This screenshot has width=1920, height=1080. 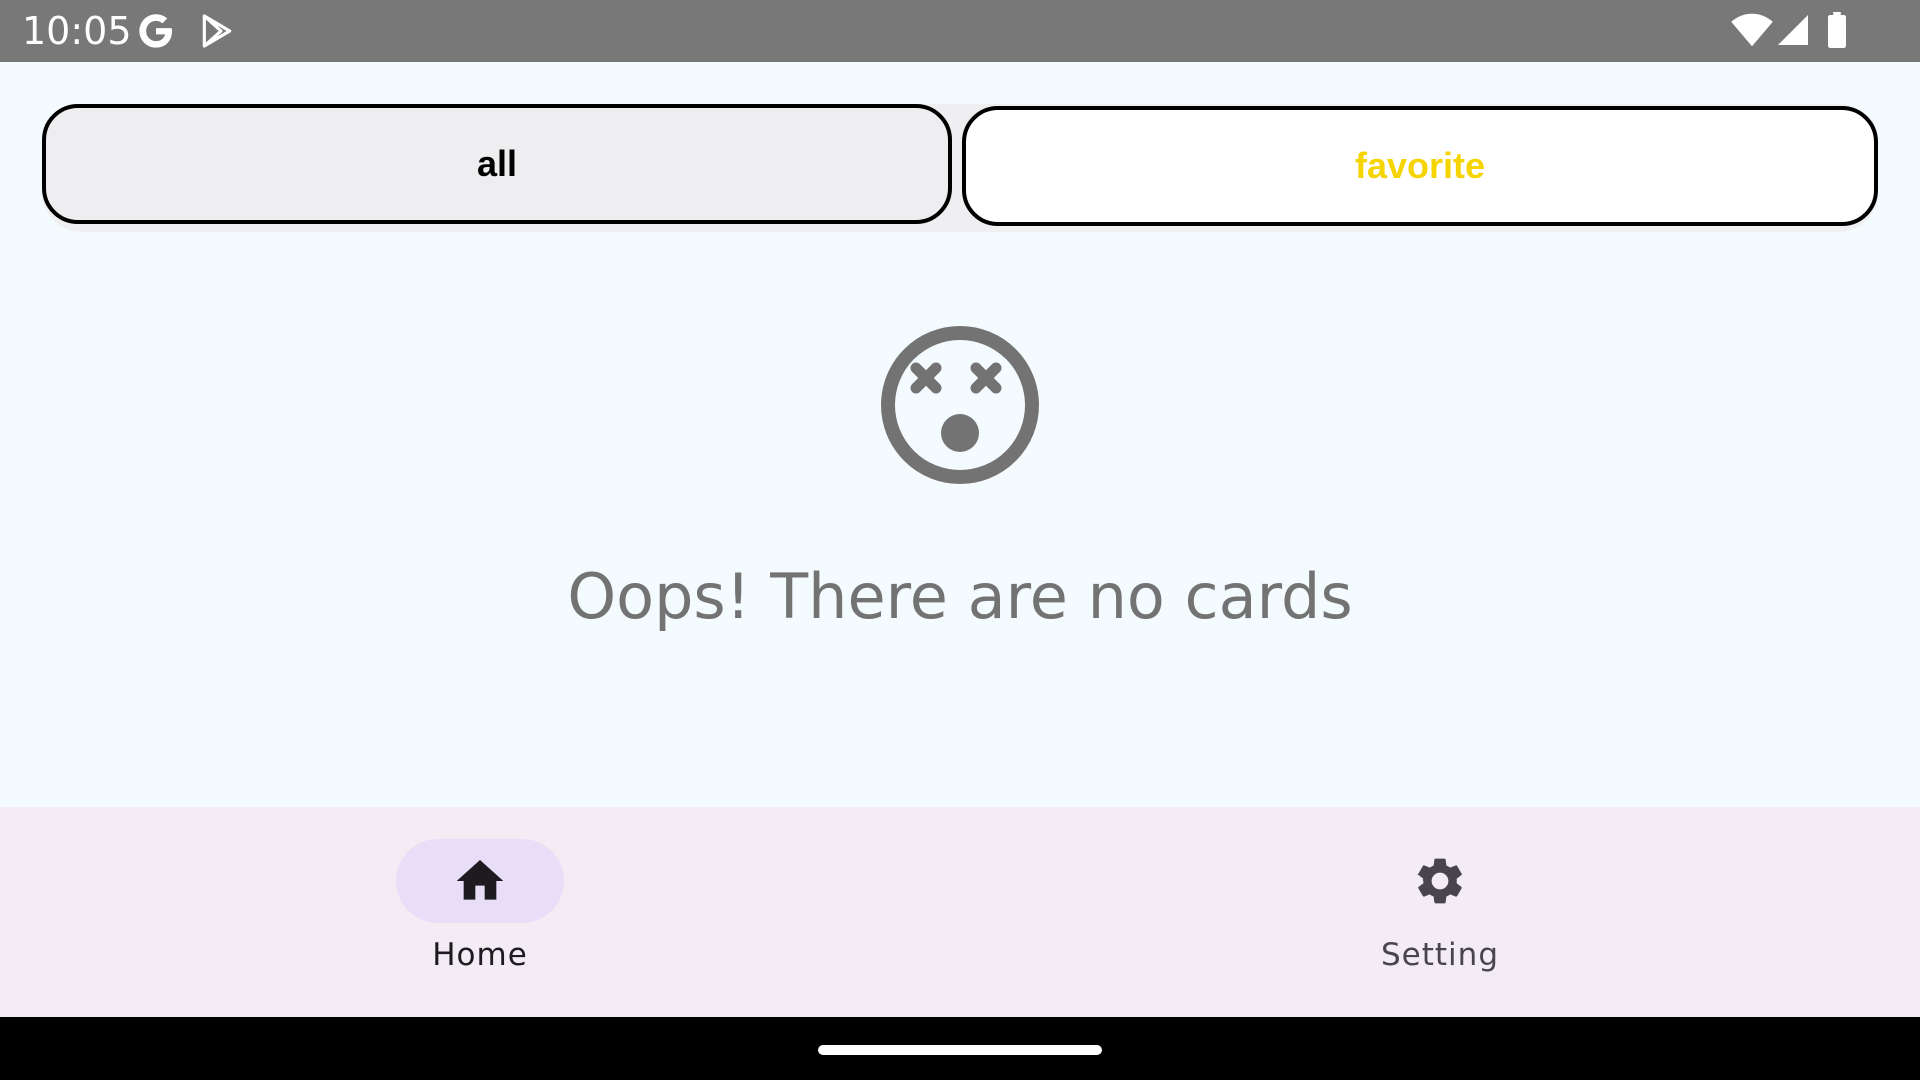 I want to click on battery-icon, so click(x=1837, y=30).